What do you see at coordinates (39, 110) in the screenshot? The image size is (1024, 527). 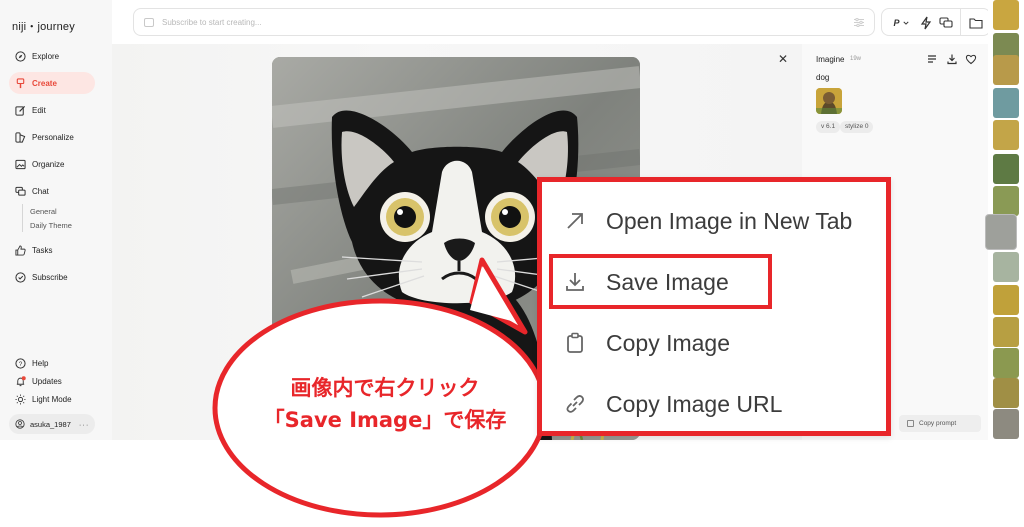 I see `sidebar-item-label: Edit` at bounding box center [39, 110].